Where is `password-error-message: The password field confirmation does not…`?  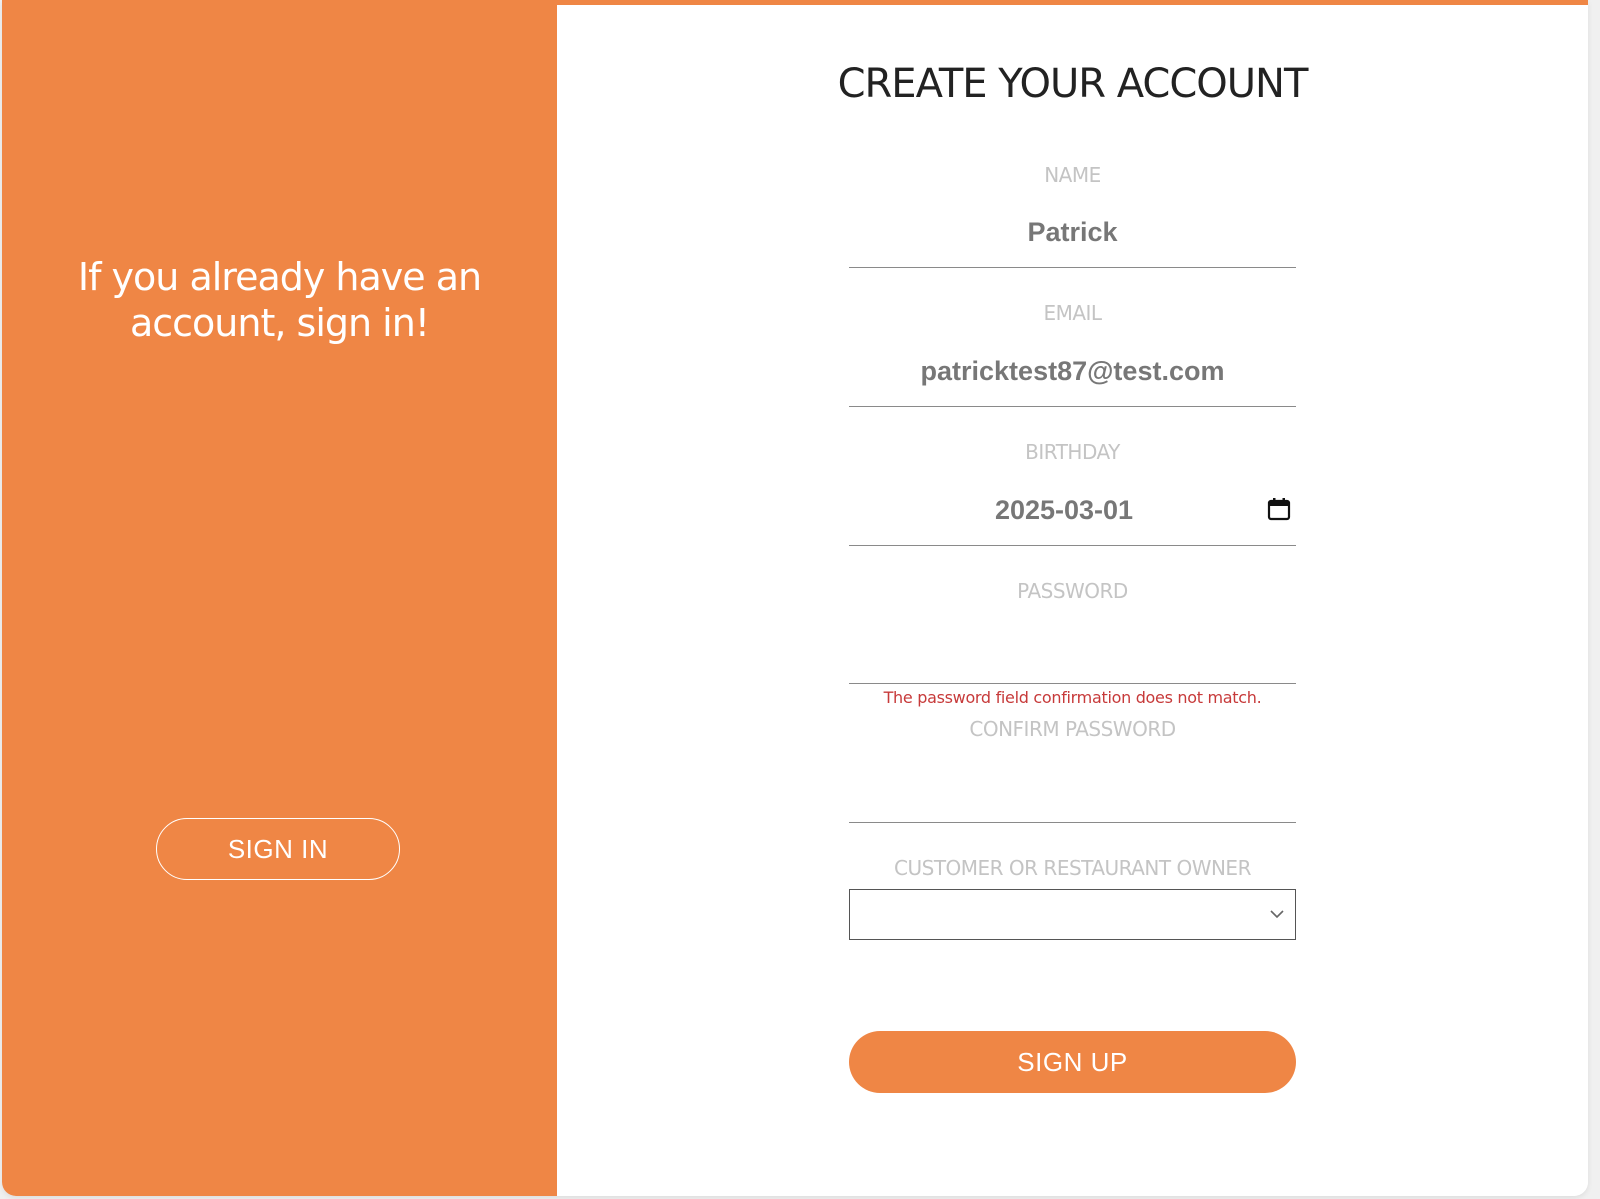 password-error-message: The password field confirmation does not… is located at coordinates (1072, 697).